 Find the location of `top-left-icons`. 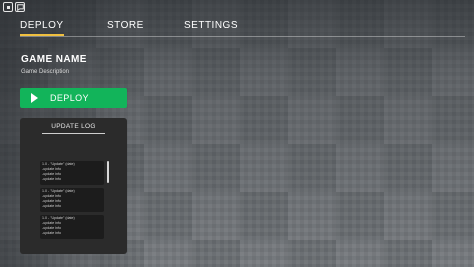

top-left-icons is located at coordinates (14, 7).